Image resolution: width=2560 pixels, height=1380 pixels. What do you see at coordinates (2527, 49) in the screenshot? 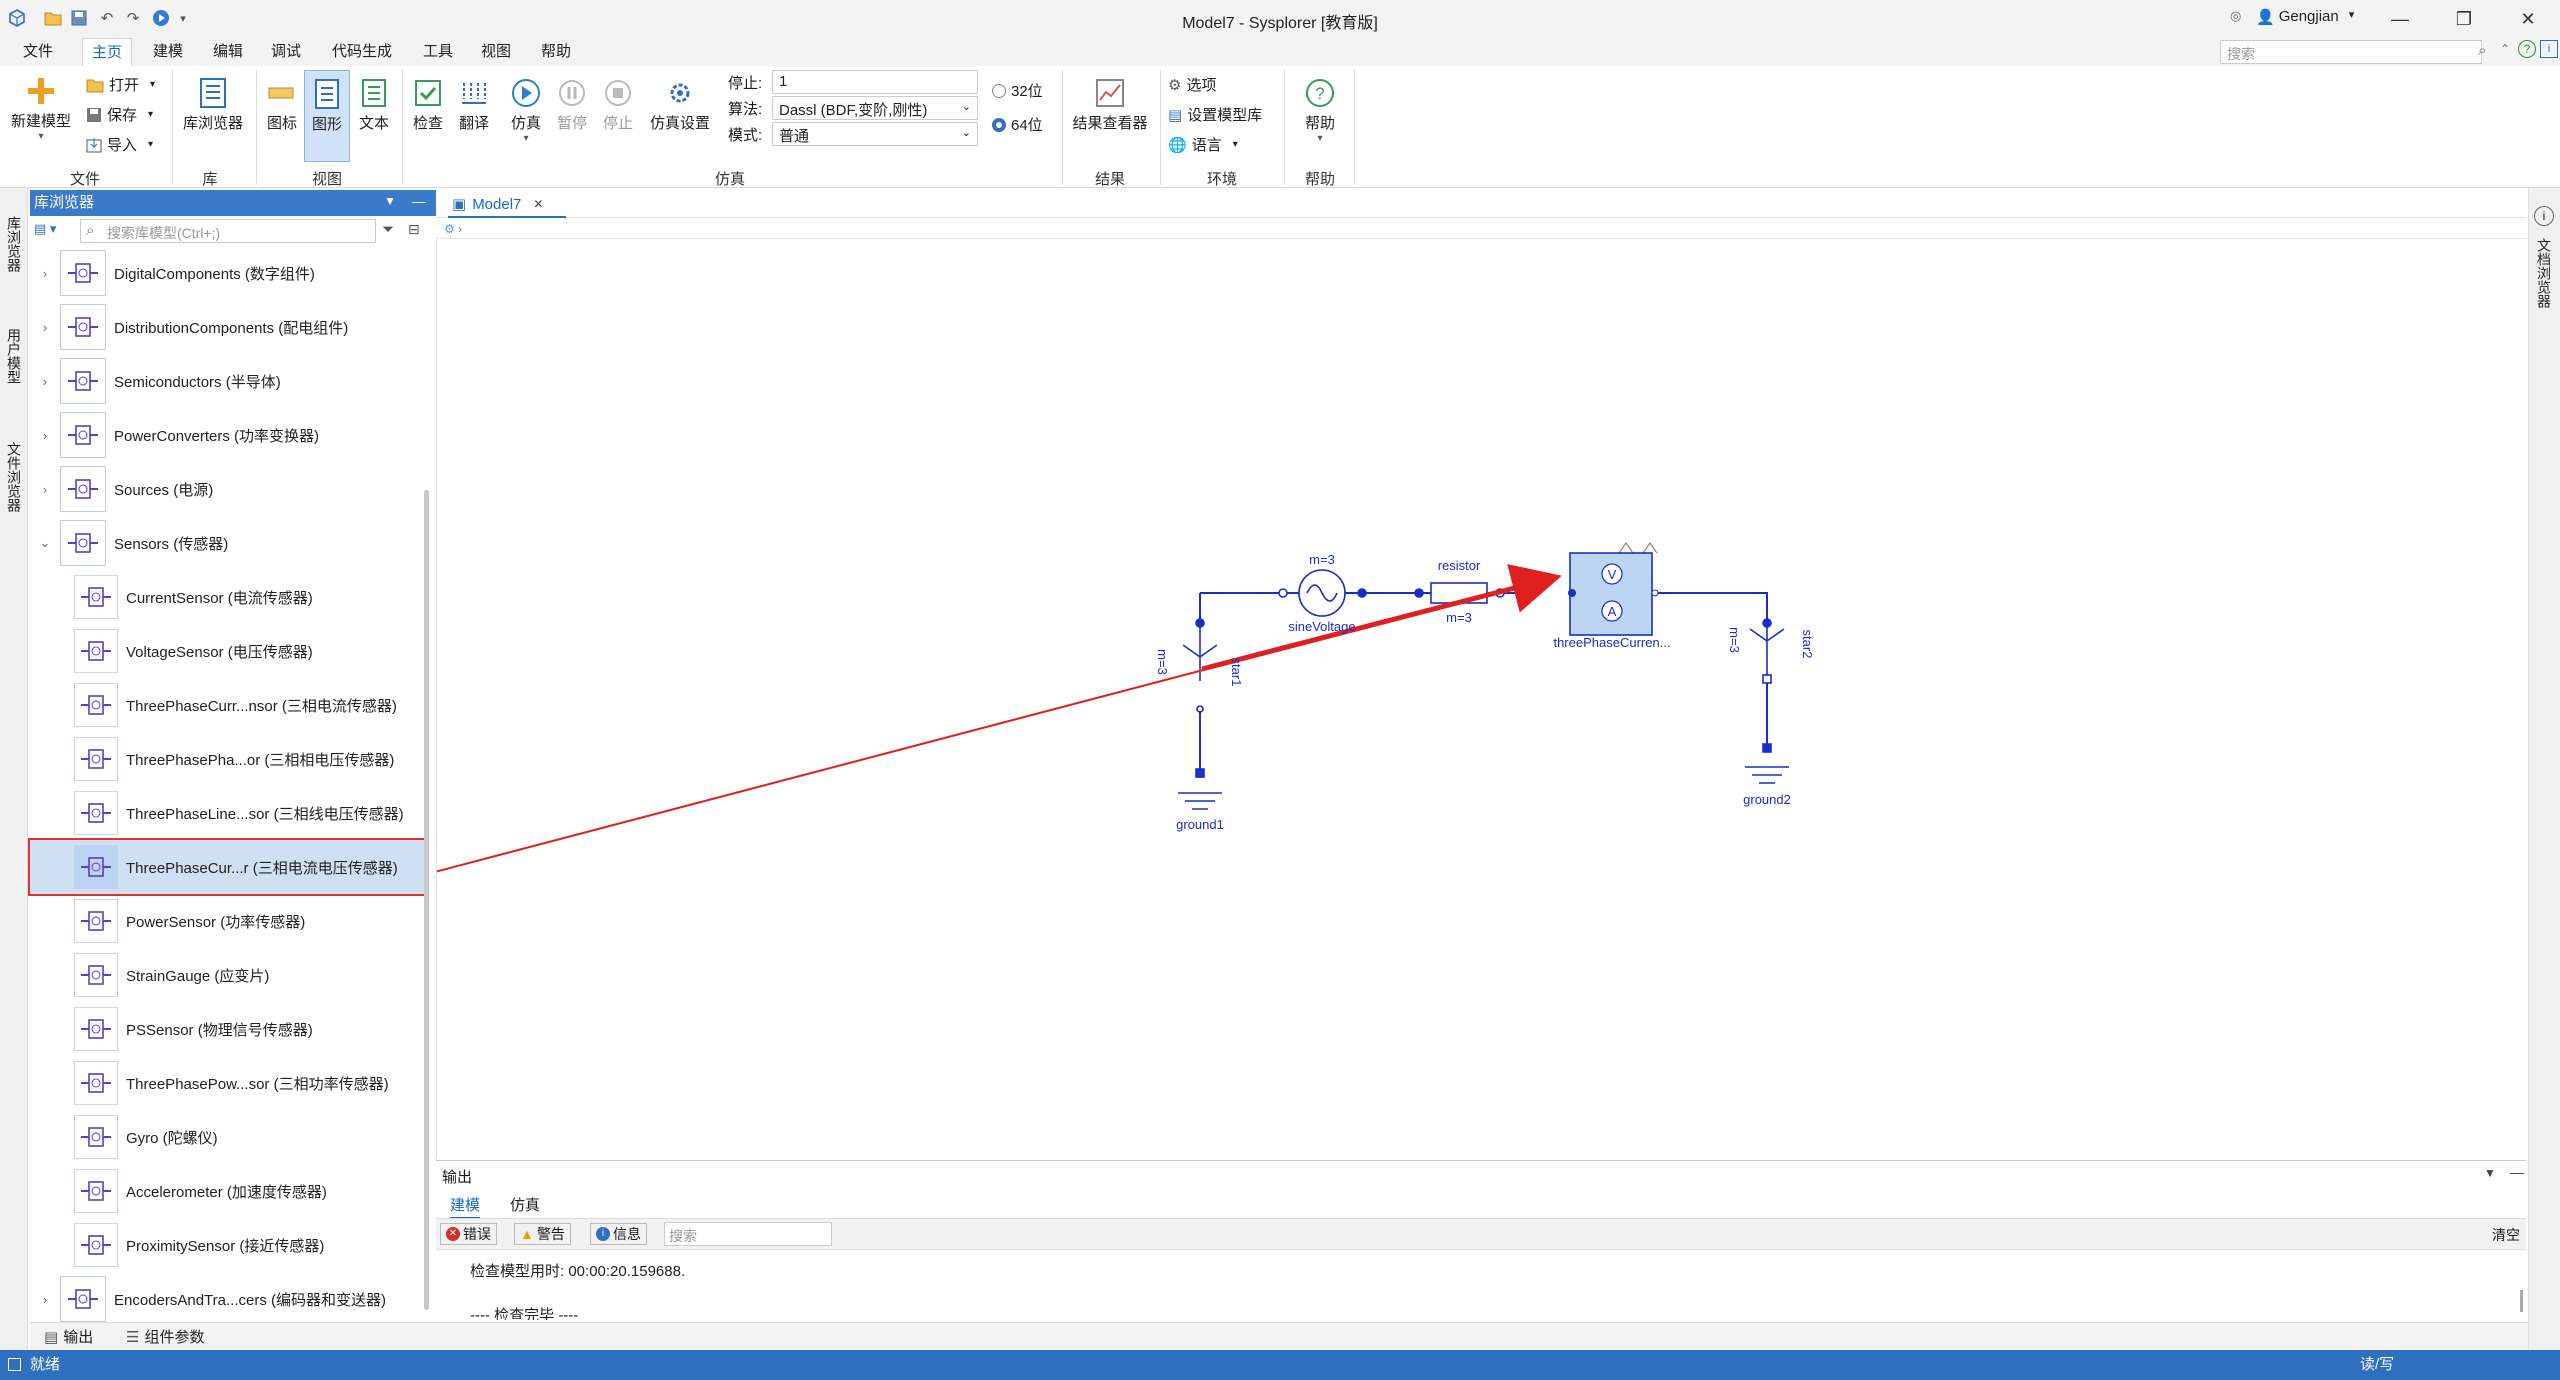
I see `help-circle-icon: ?` at bounding box center [2527, 49].